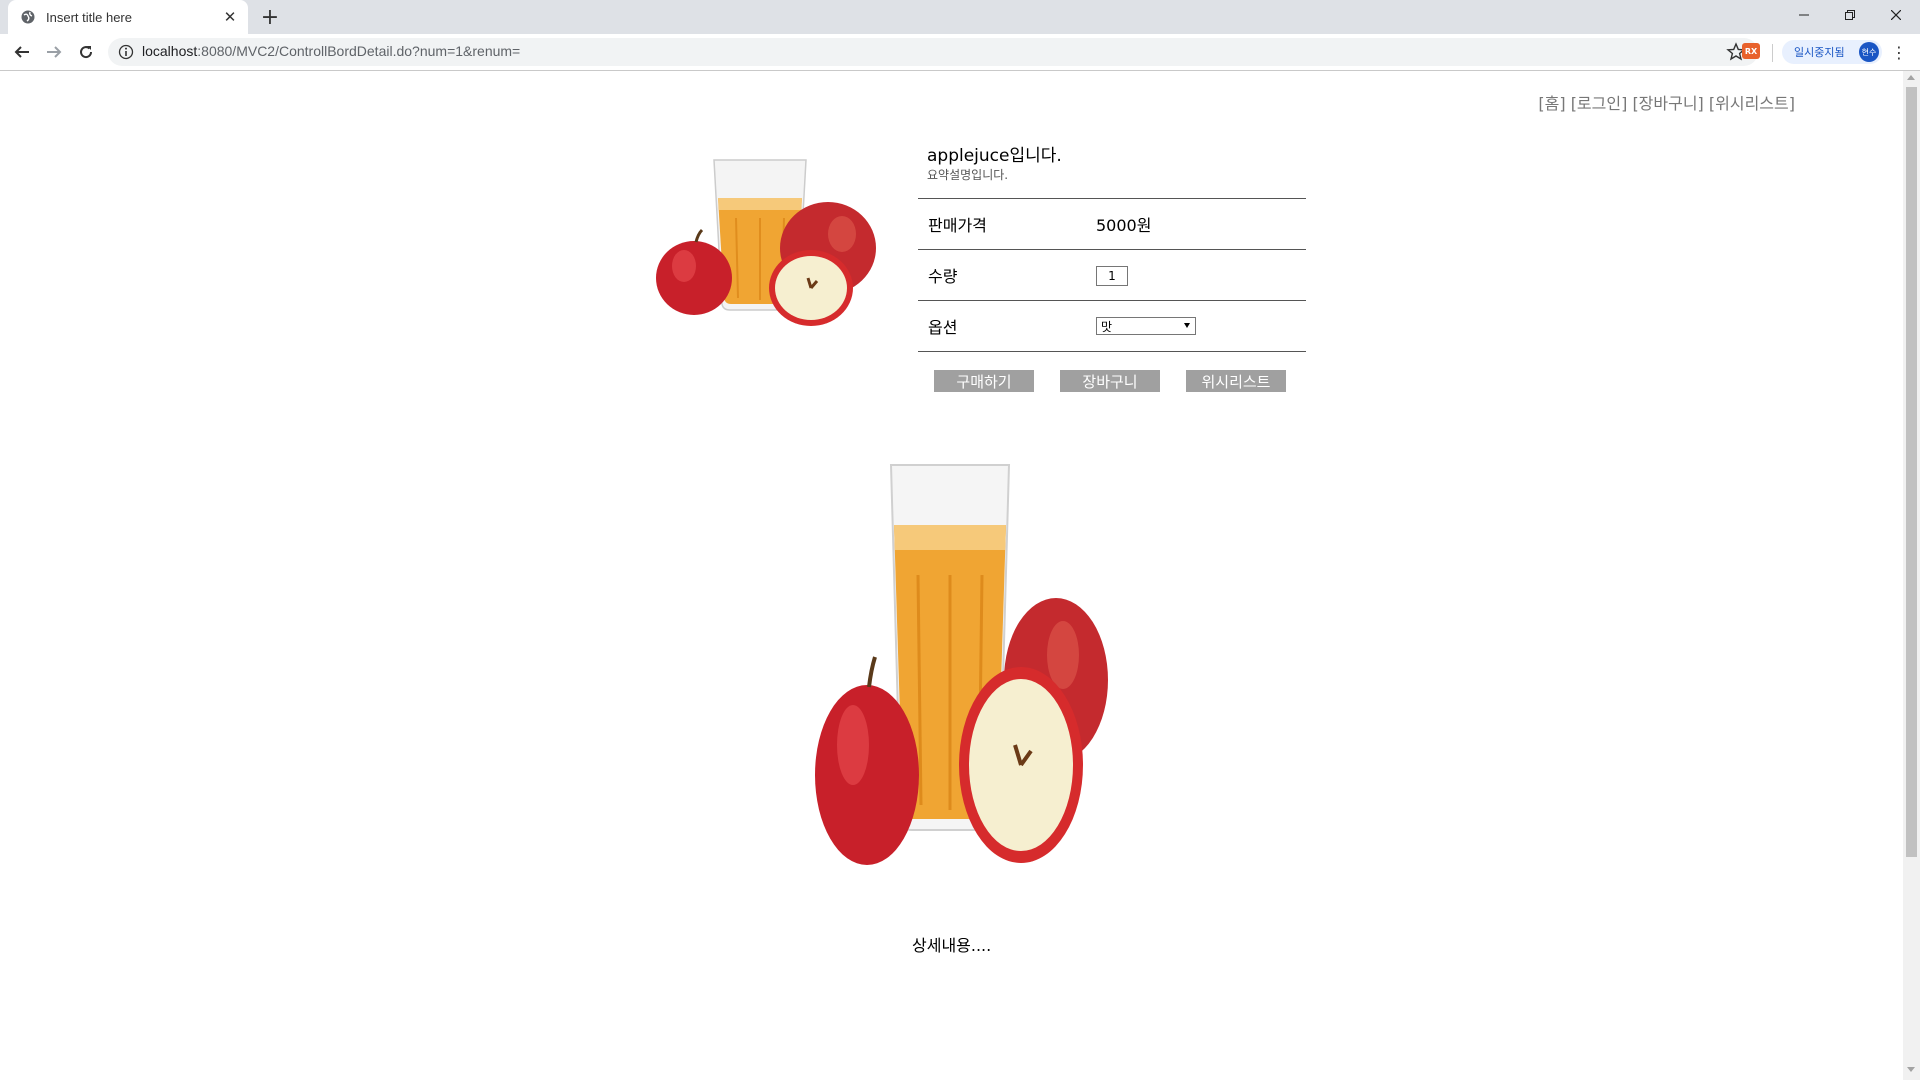  What do you see at coordinates (28, 17) in the screenshot?
I see `globe-icon` at bounding box center [28, 17].